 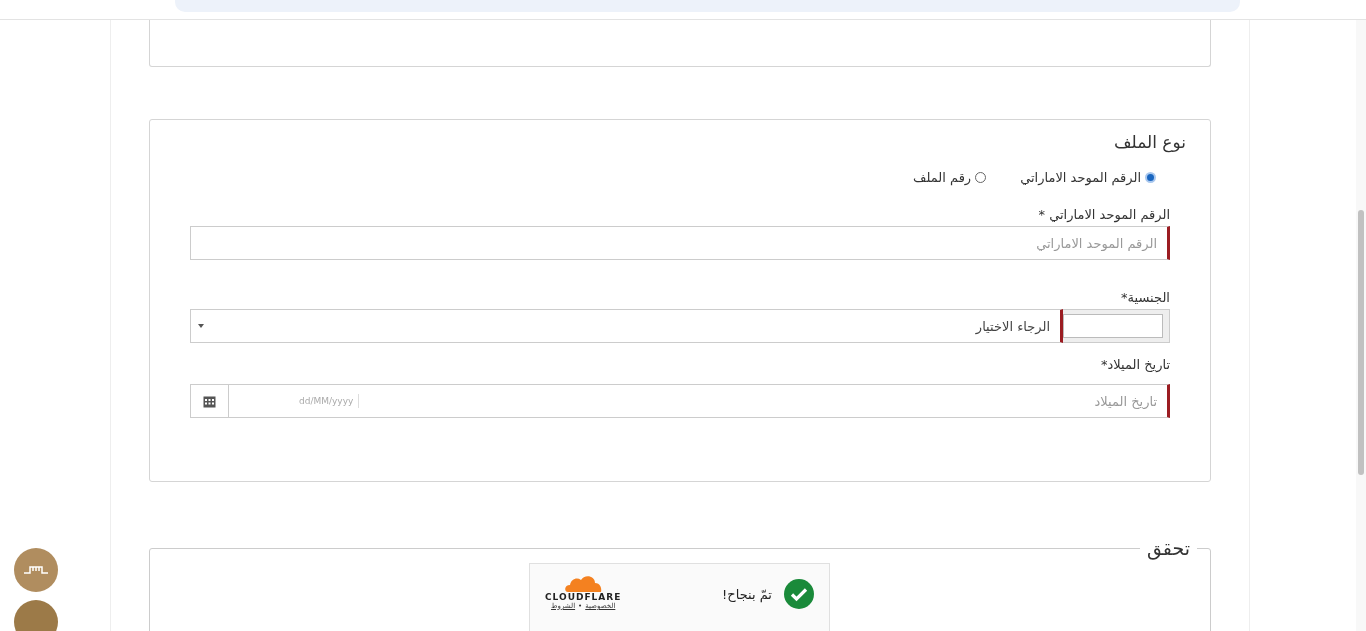 I want to click on radio-option: رقم الملف, so click(x=950, y=177).